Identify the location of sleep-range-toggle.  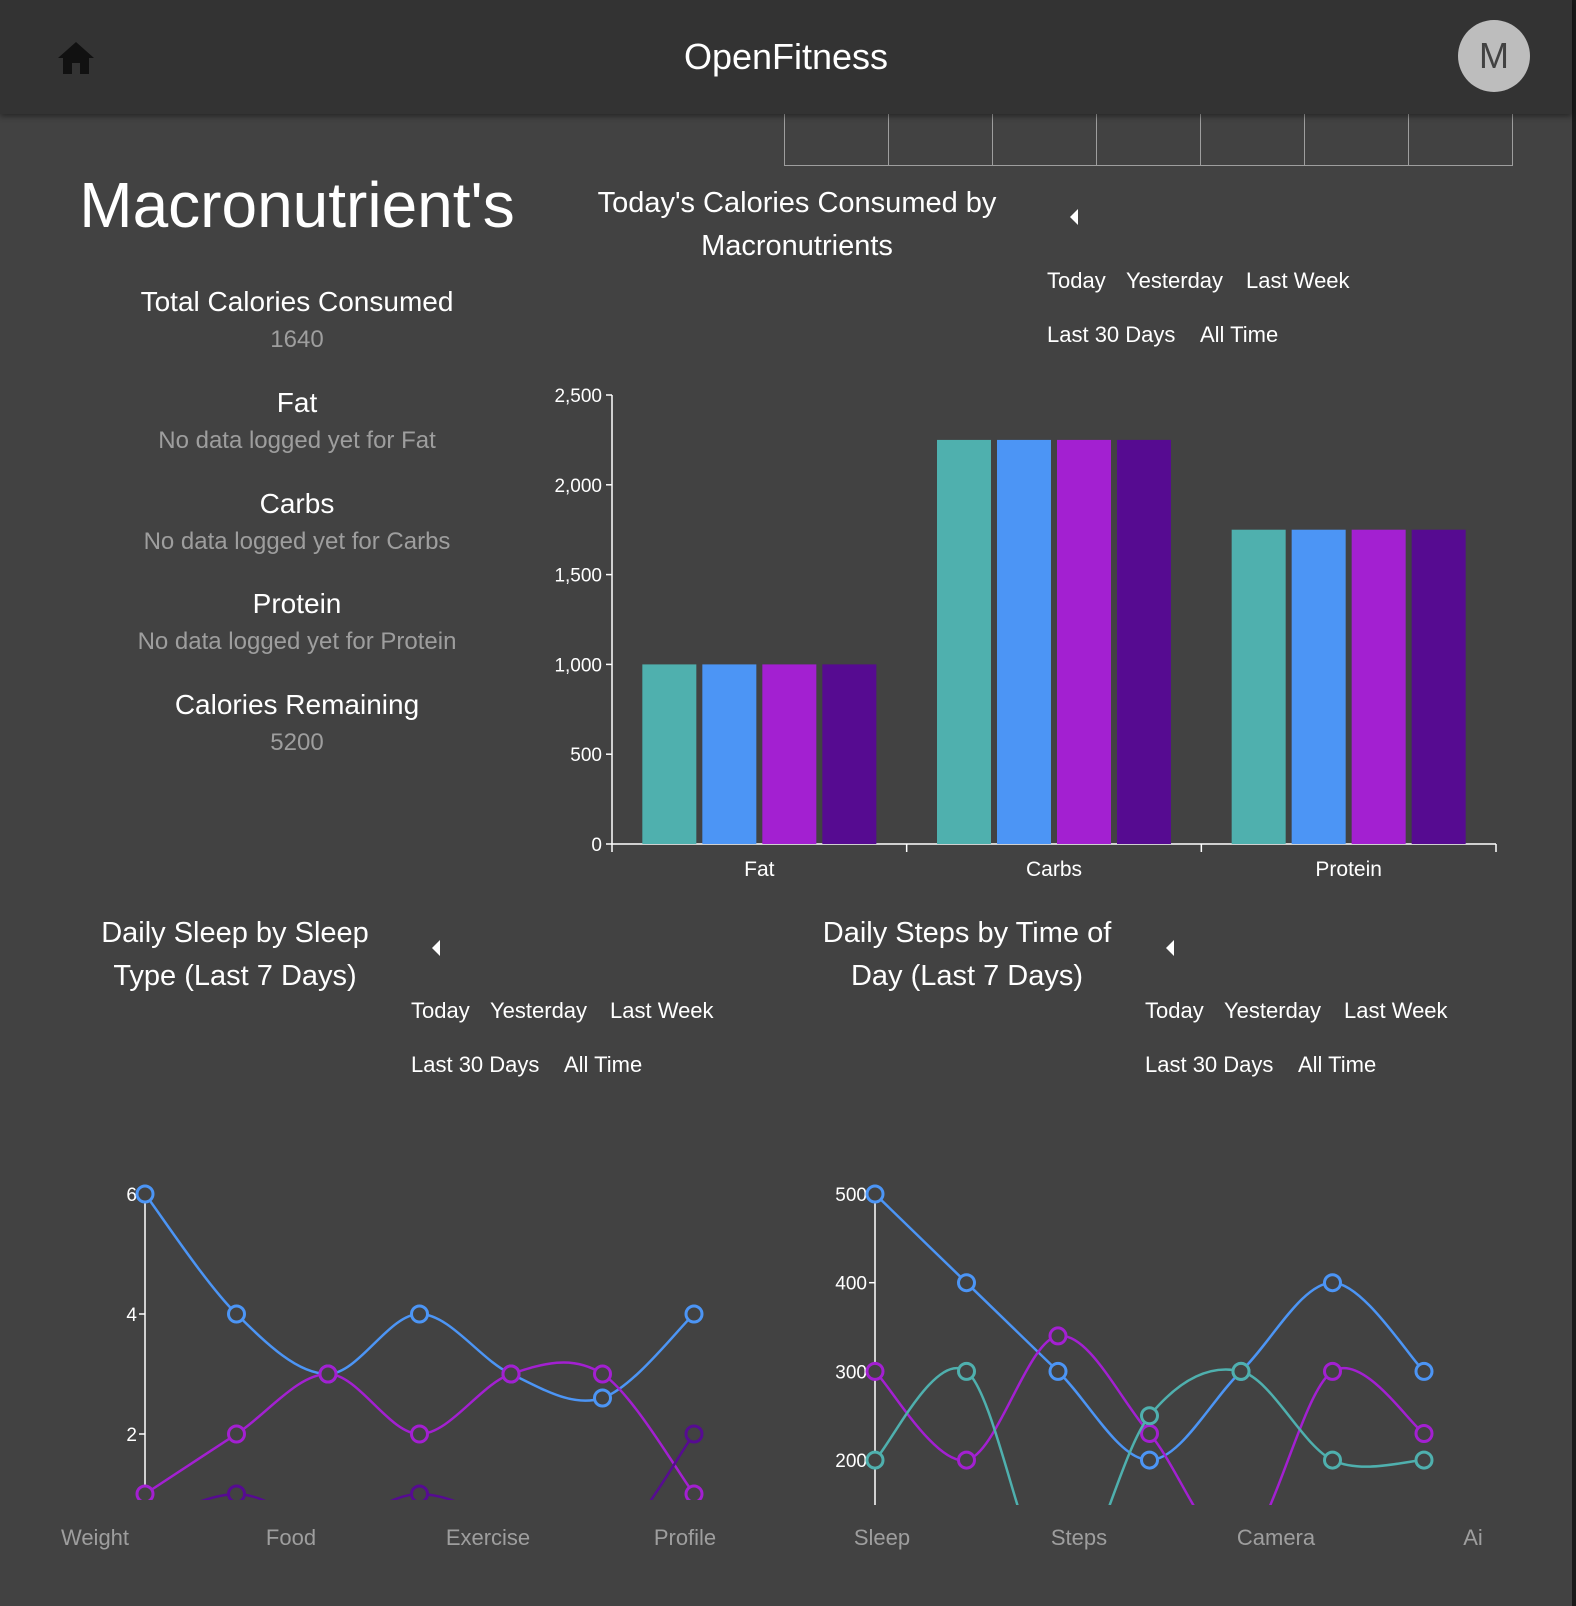
(436, 948).